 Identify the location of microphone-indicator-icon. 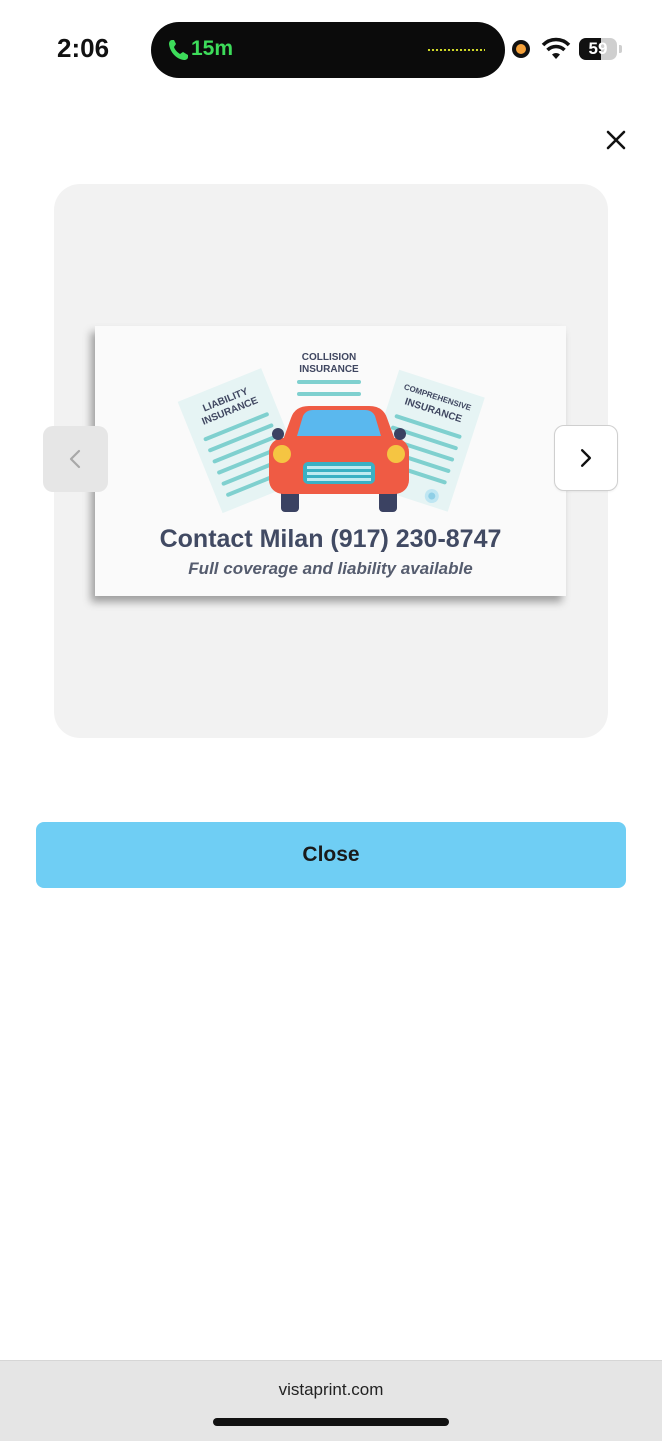
(521, 49).